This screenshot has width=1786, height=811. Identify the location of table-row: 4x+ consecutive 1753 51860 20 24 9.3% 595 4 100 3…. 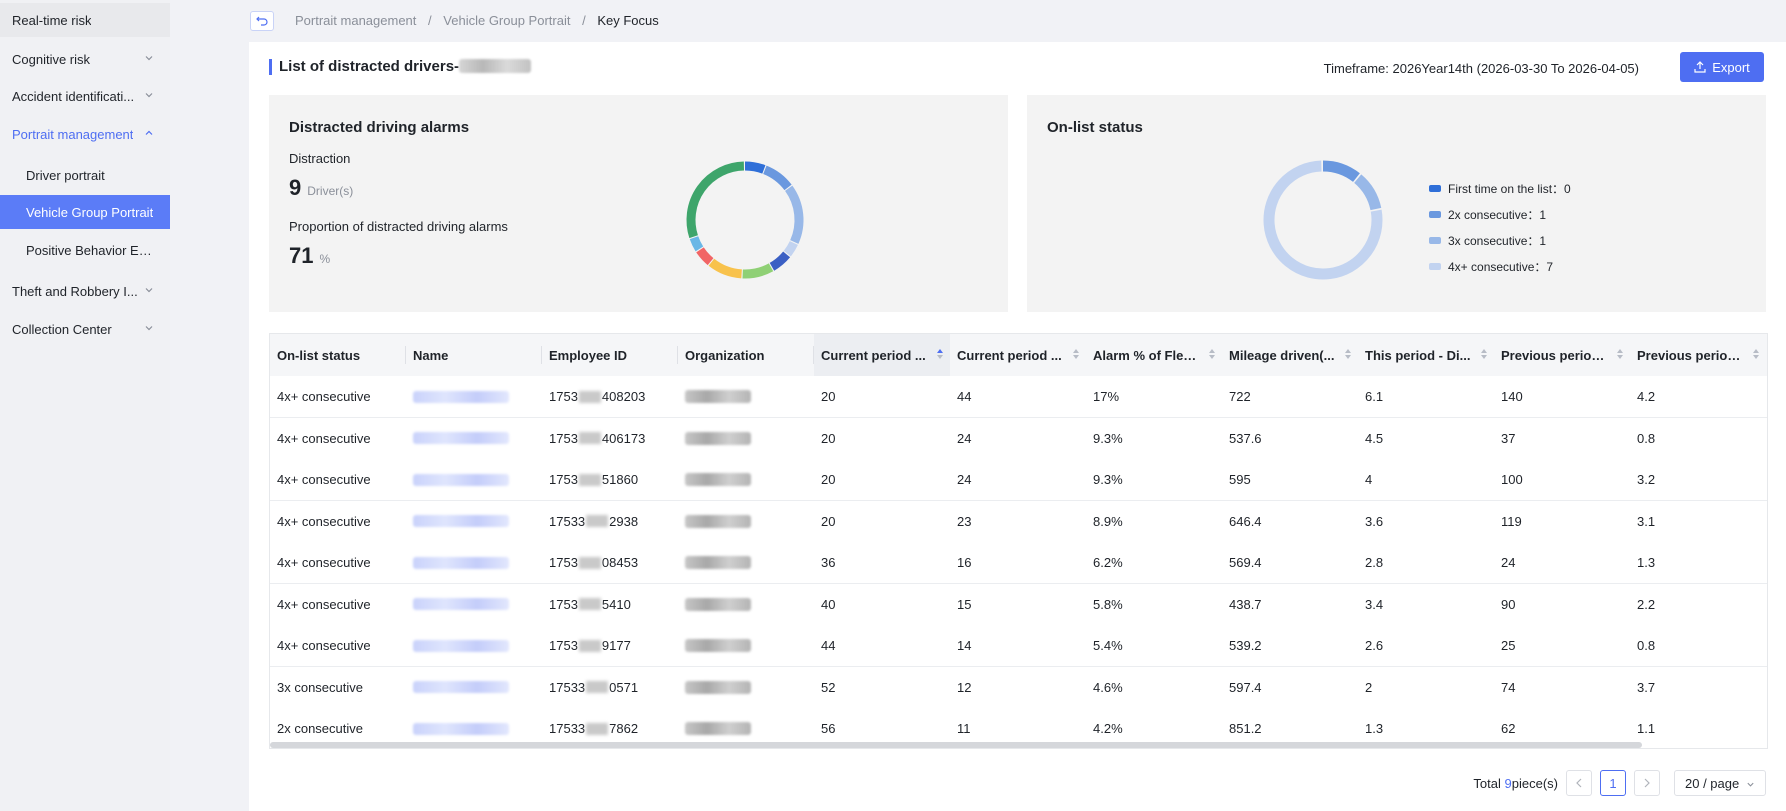
(1018, 480).